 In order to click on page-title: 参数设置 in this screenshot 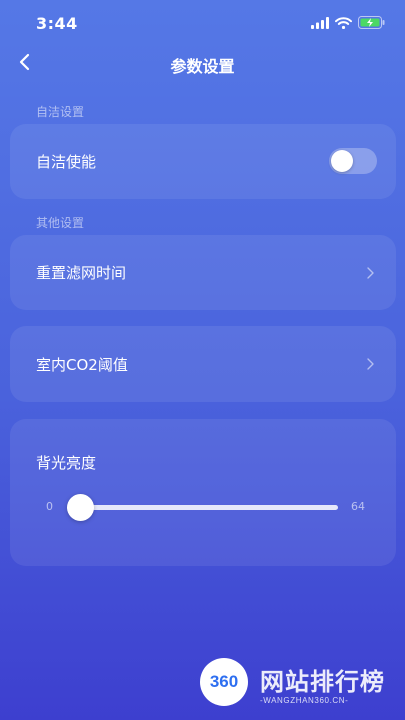, I will do `click(202, 66)`.